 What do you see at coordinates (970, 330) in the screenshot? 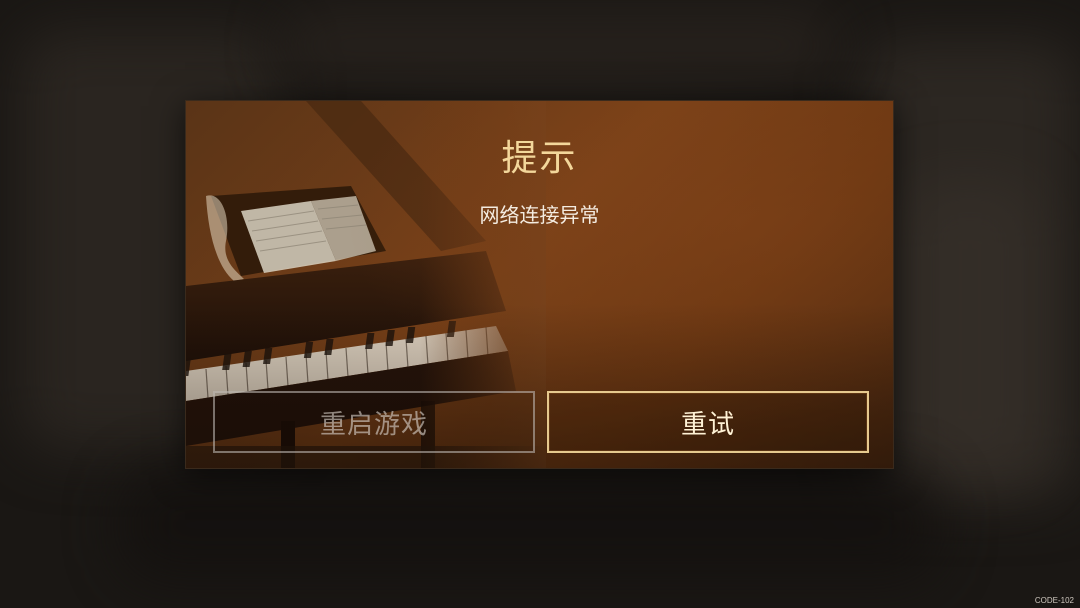
I see `background-blur-right-highlight` at bounding box center [970, 330].